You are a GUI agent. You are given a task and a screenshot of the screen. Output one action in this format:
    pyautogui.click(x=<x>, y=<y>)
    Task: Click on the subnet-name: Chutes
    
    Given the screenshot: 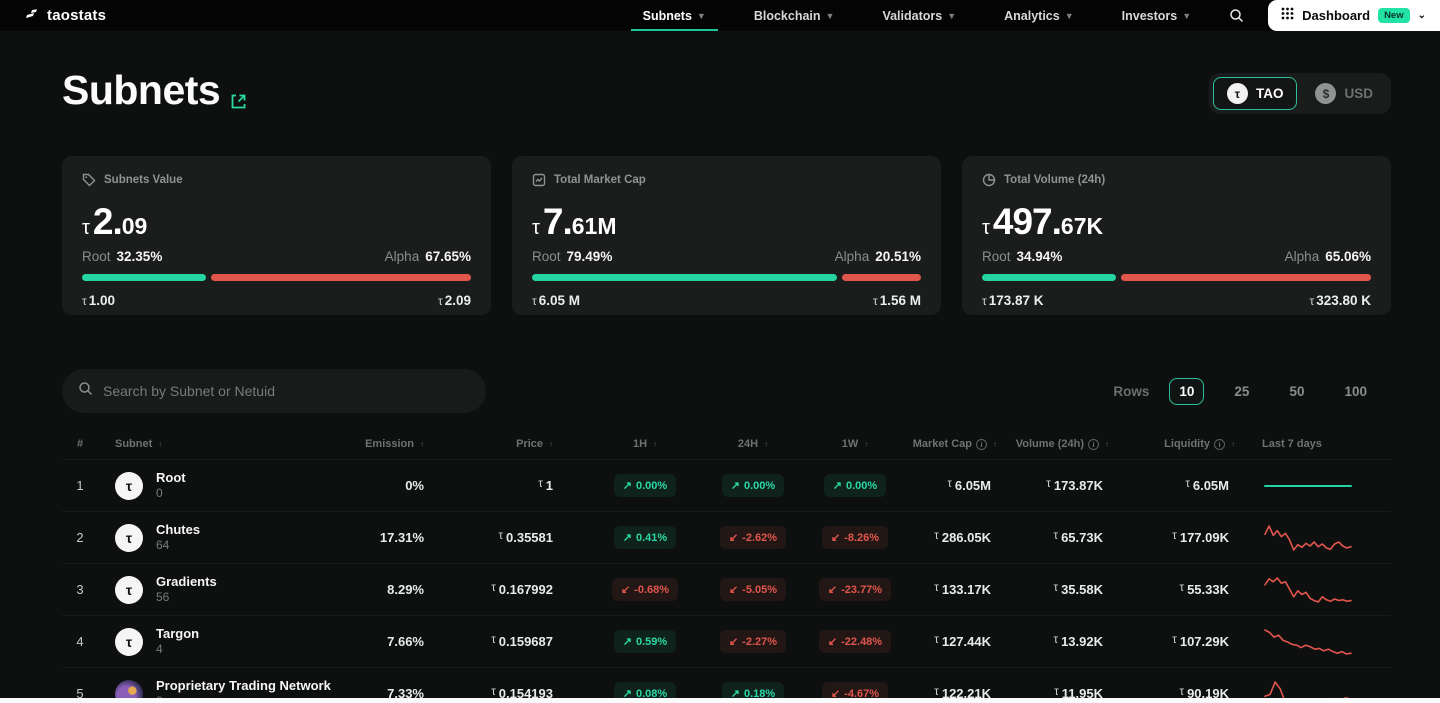 What is the action you would take?
    pyautogui.click(x=178, y=530)
    